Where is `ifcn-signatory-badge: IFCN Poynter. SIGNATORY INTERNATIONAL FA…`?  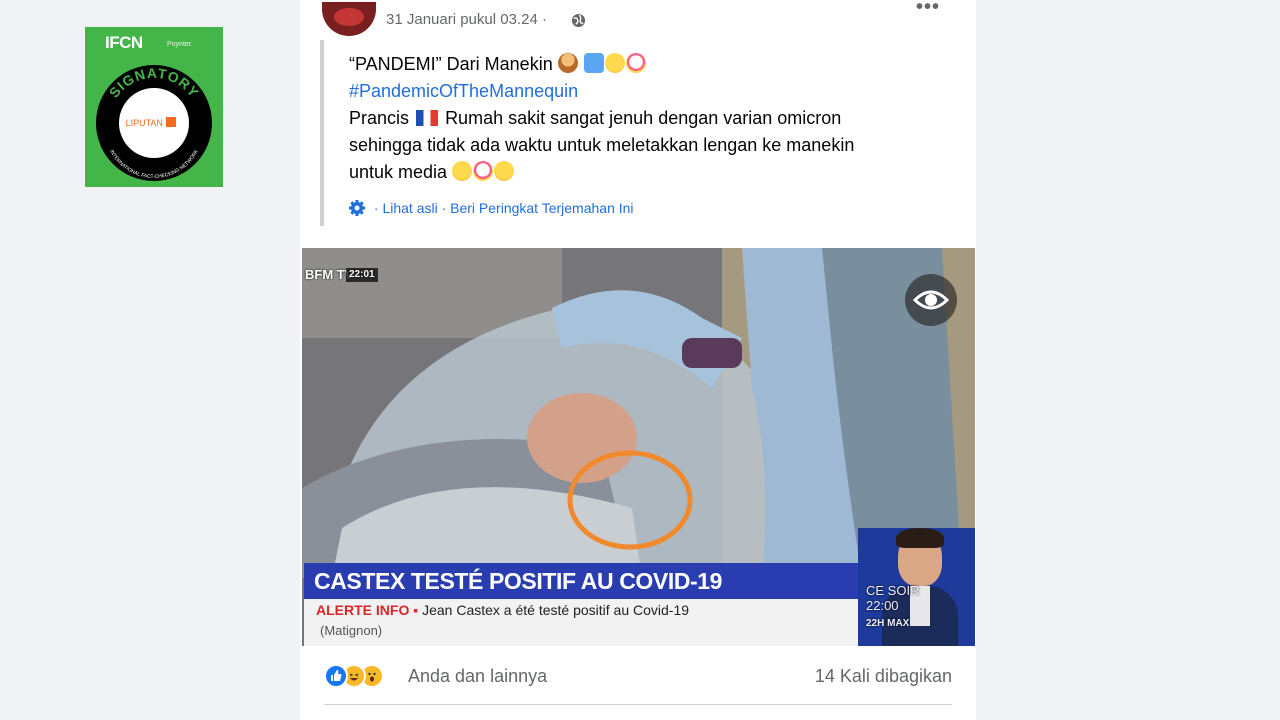 ifcn-signatory-badge: IFCN Poynter. SIGNATORY INTERNATIONAL FA… is located at coordinates (154, 107).